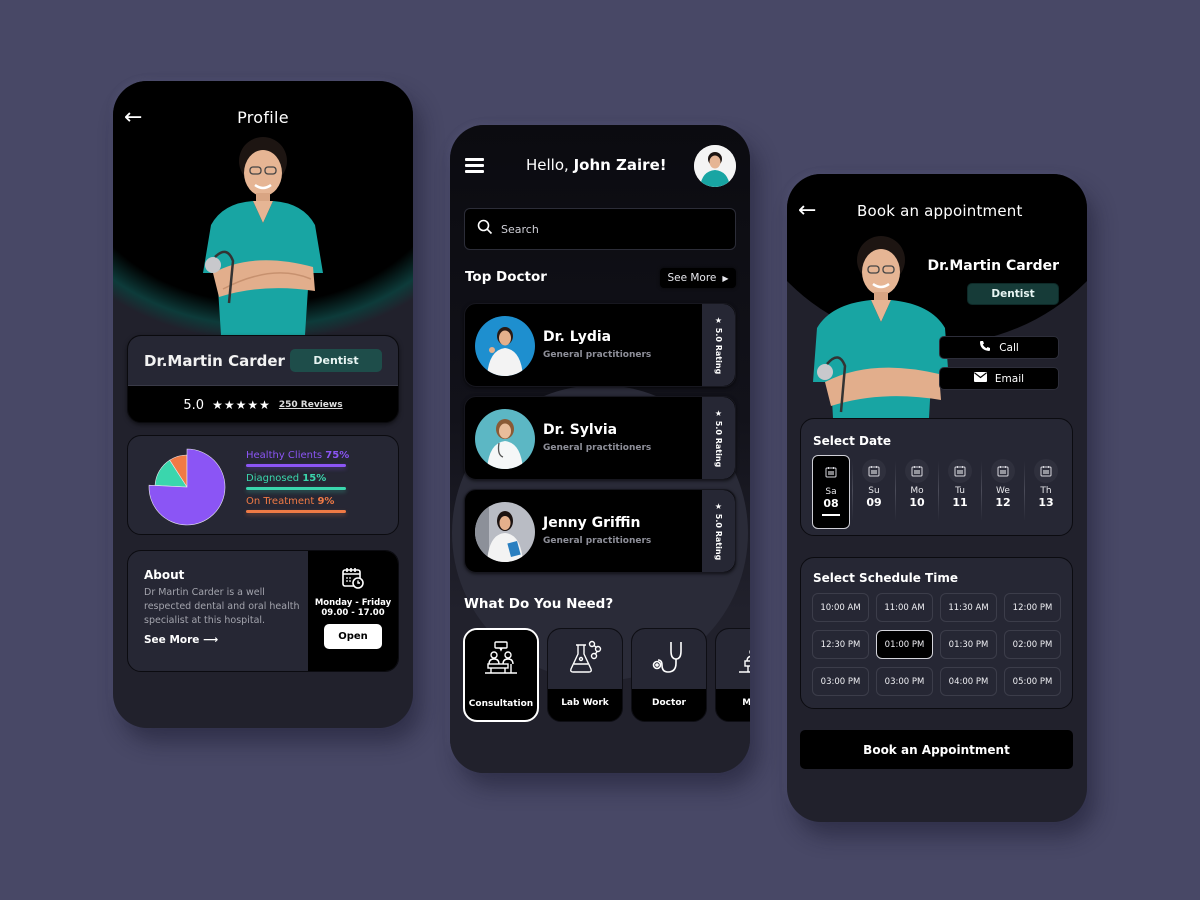 The image size is (1200, 900). I want to click on stat-name: Diagnosed, so click(273, 478).